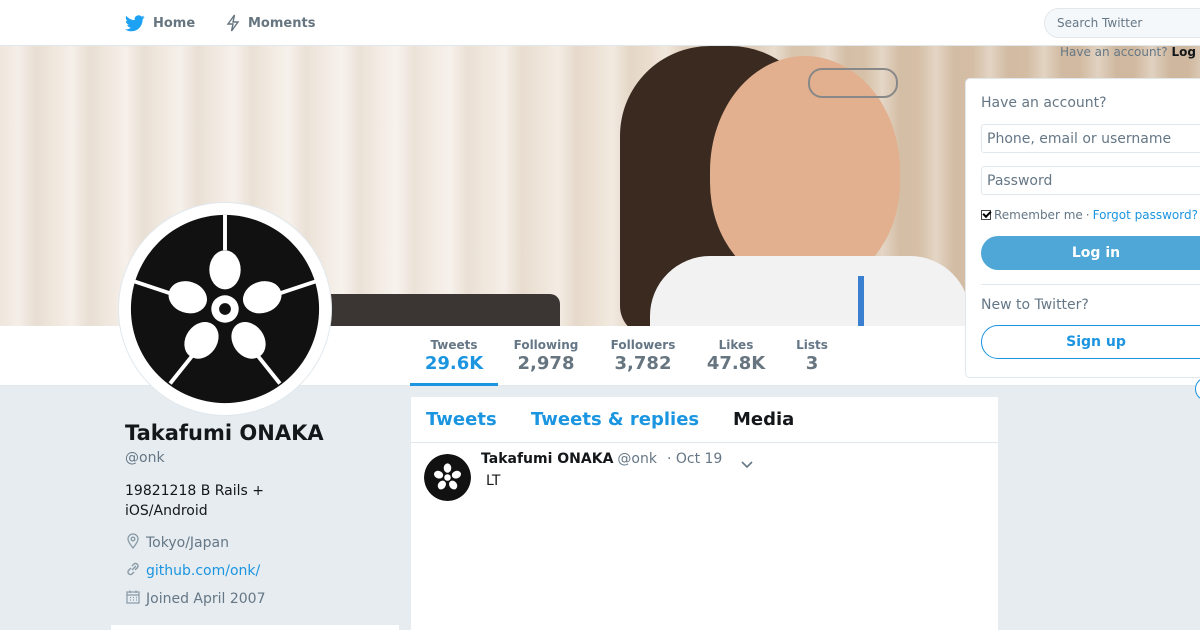 The image size is (1200, 630). I want to click on stat-value: 2,978, so click(546, 363).